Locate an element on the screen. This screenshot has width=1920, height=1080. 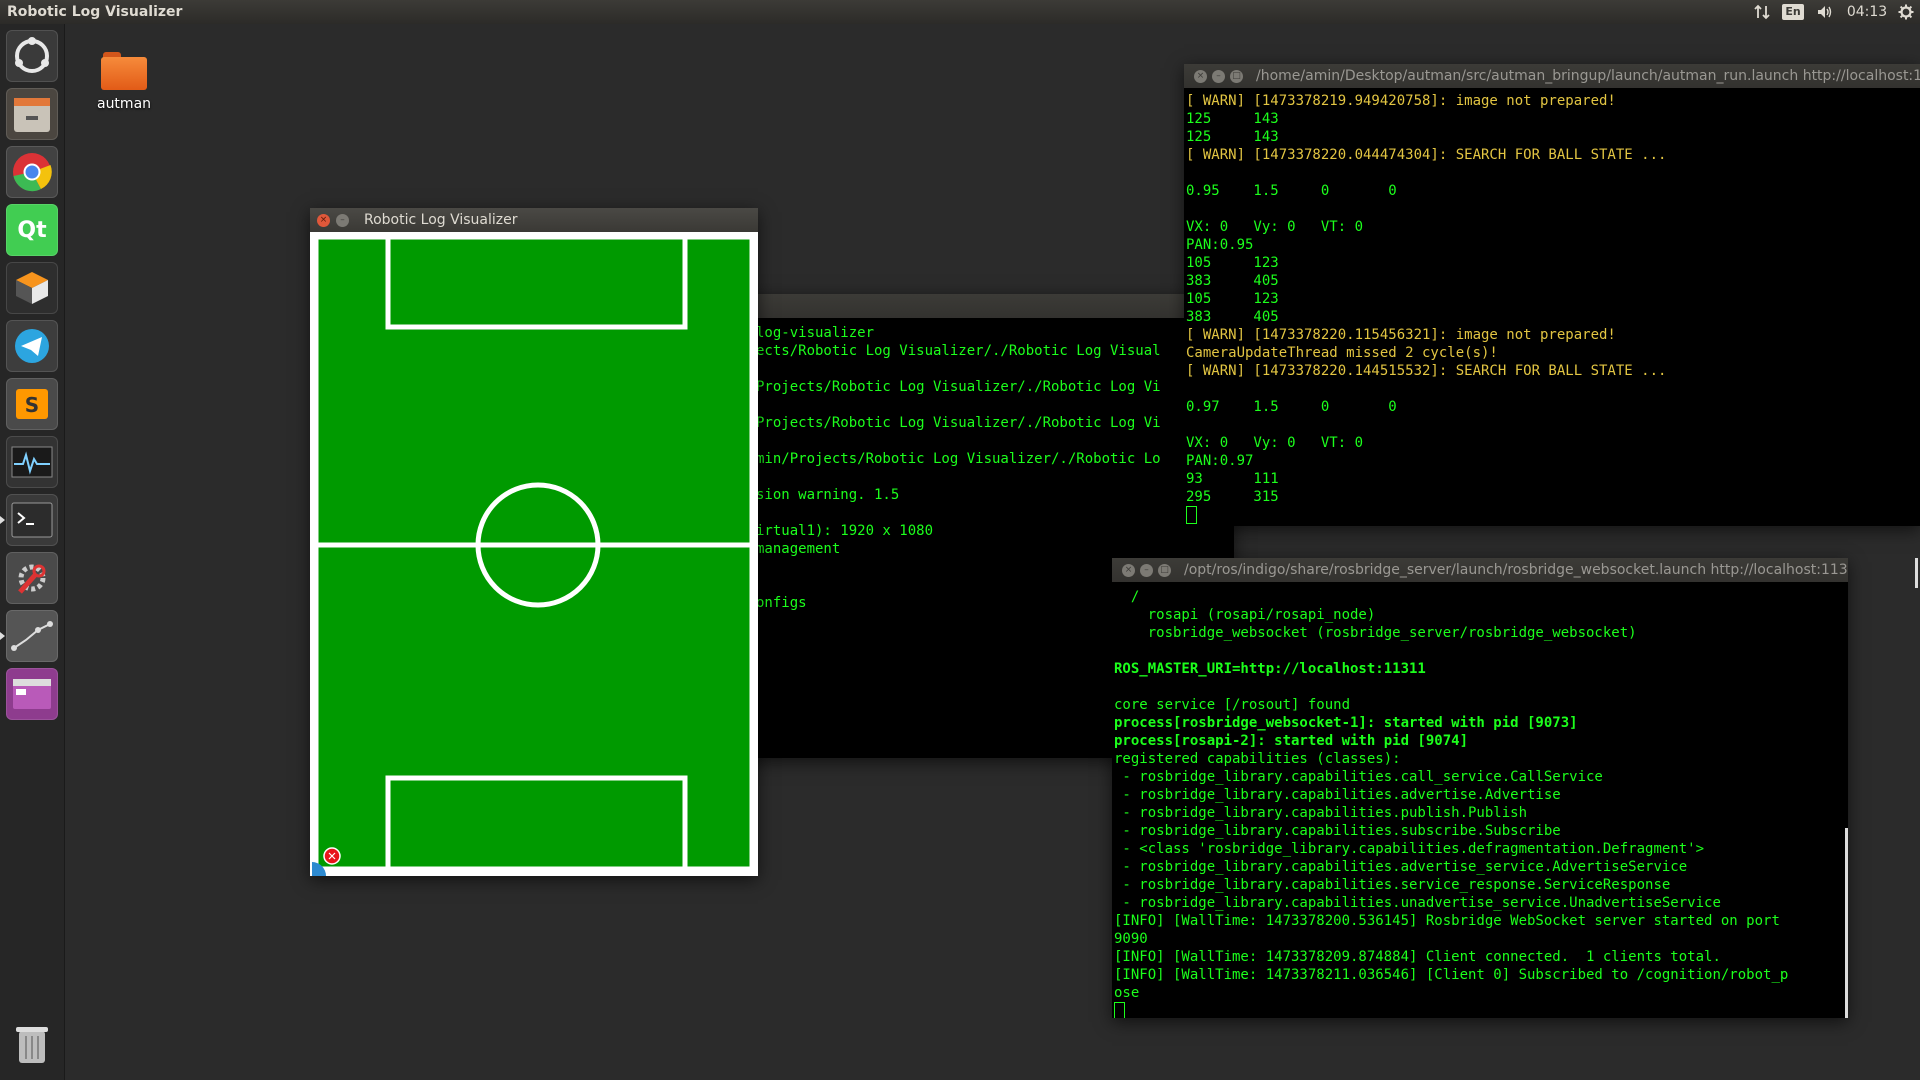
terminal-line: ROS_MASTER_URI=http://localhost:11311 is located at coordinates (1270, 669).